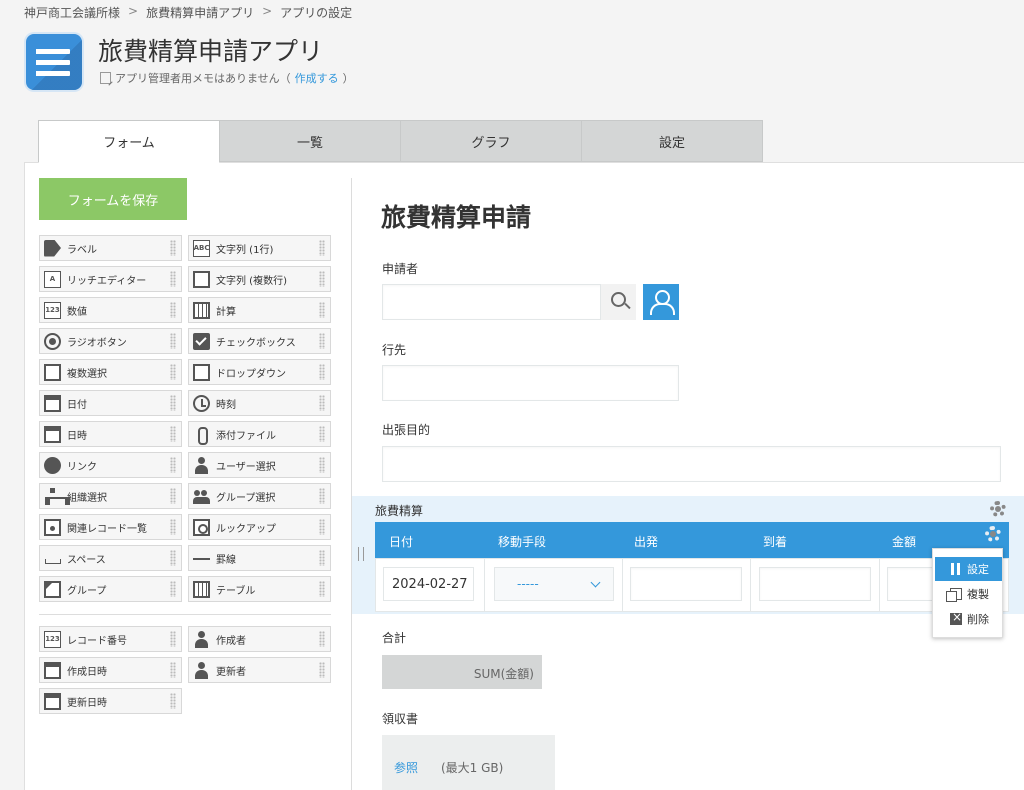  What do you see at coordinates (201, 496) in the screenshot?
I see `user-group-icon` at bounding box center [201, 496].